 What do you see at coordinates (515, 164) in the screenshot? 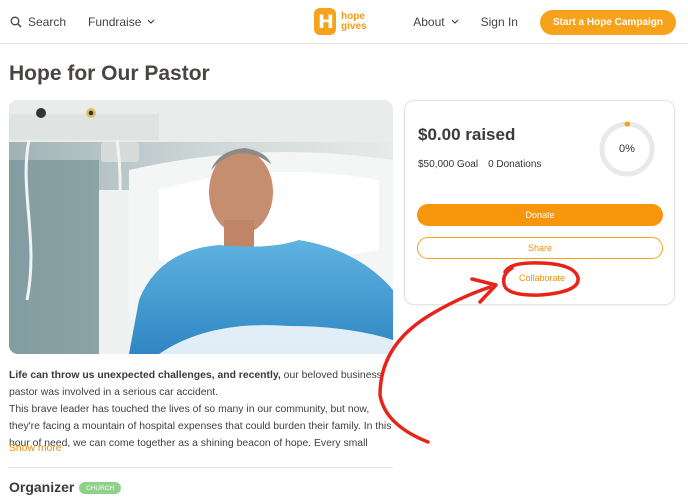
I see `donation-count: 0 Donations` at bounding box center [515, 164].